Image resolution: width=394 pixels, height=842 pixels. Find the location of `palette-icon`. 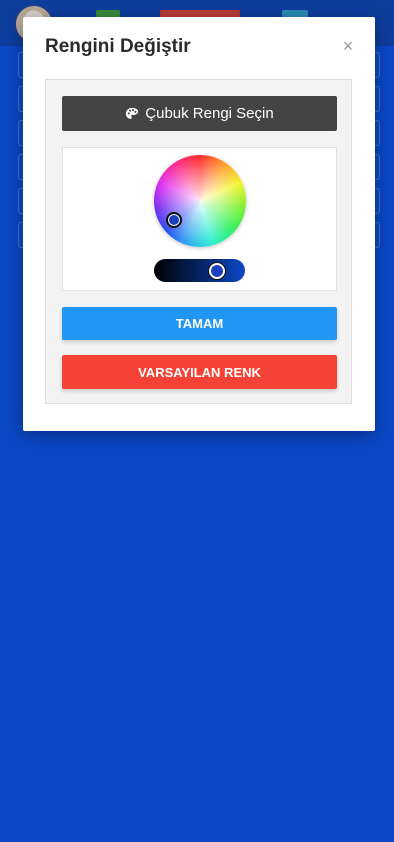

palette-icon is located at coordinates (132, 113).